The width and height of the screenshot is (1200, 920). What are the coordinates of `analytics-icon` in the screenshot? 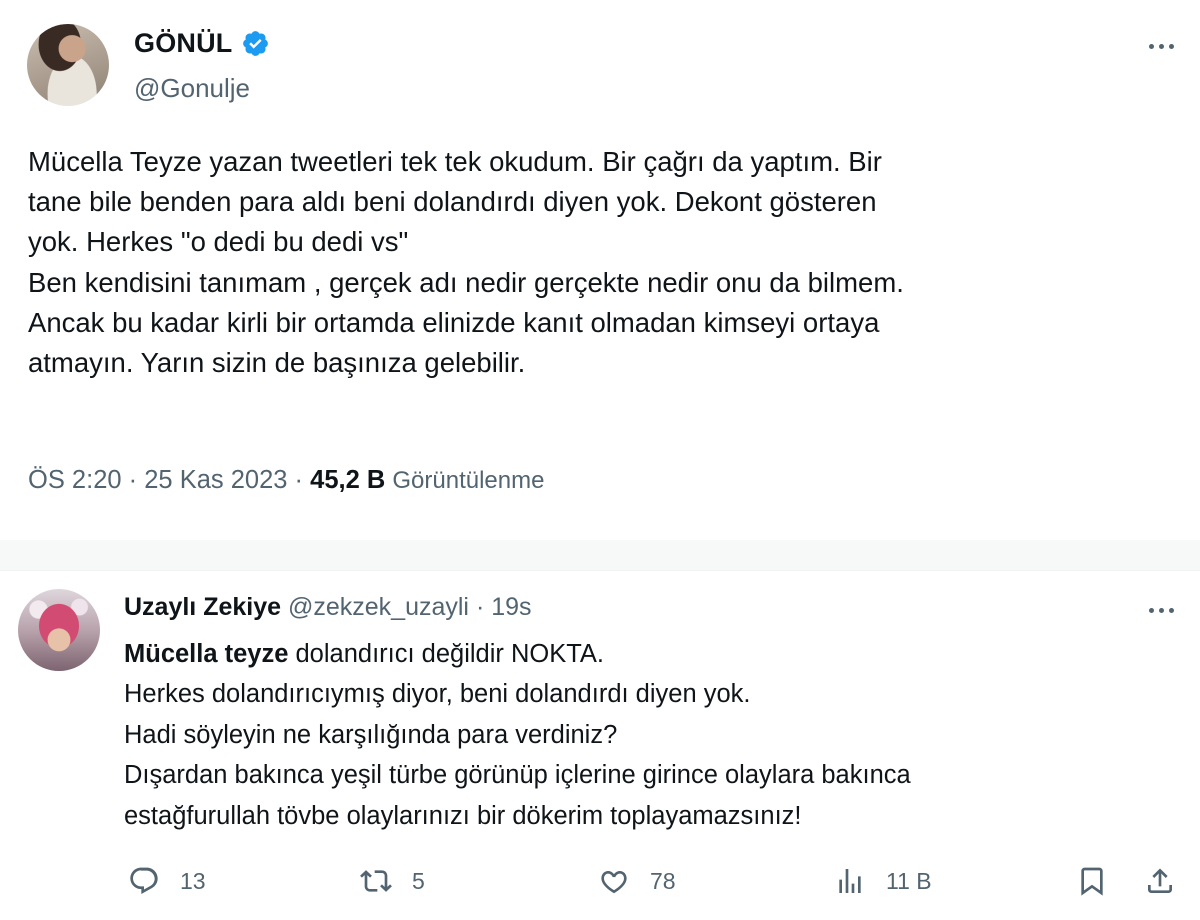 It's located at (850, 881).